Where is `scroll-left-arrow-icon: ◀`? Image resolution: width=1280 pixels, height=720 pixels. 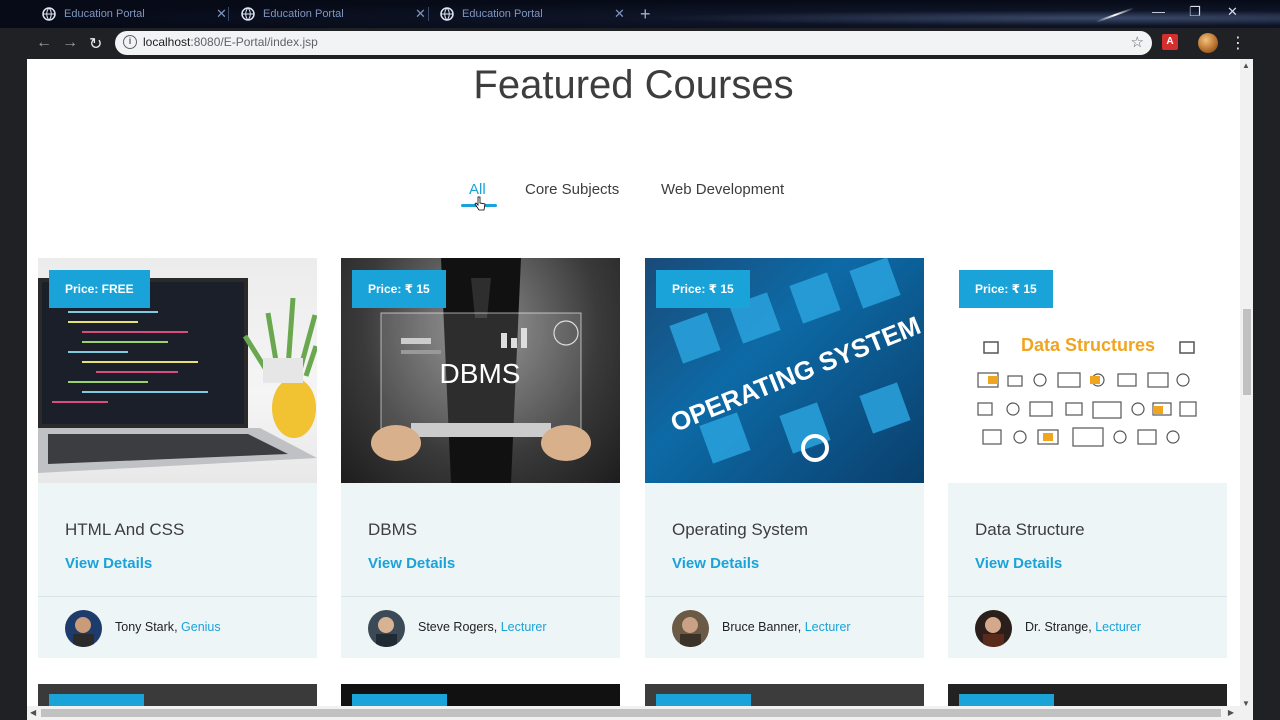
scroll-left-arrow-icon: ◀ is located at coordinates (33, 712).